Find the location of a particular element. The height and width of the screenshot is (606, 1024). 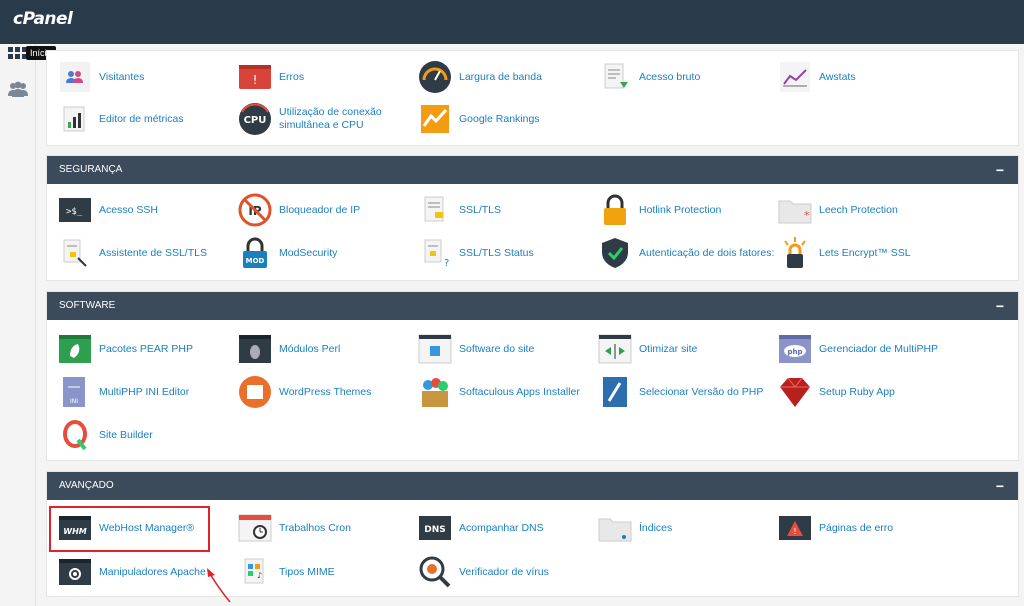

leech-item: * Leech Protection is located at coordinates (867, 210).